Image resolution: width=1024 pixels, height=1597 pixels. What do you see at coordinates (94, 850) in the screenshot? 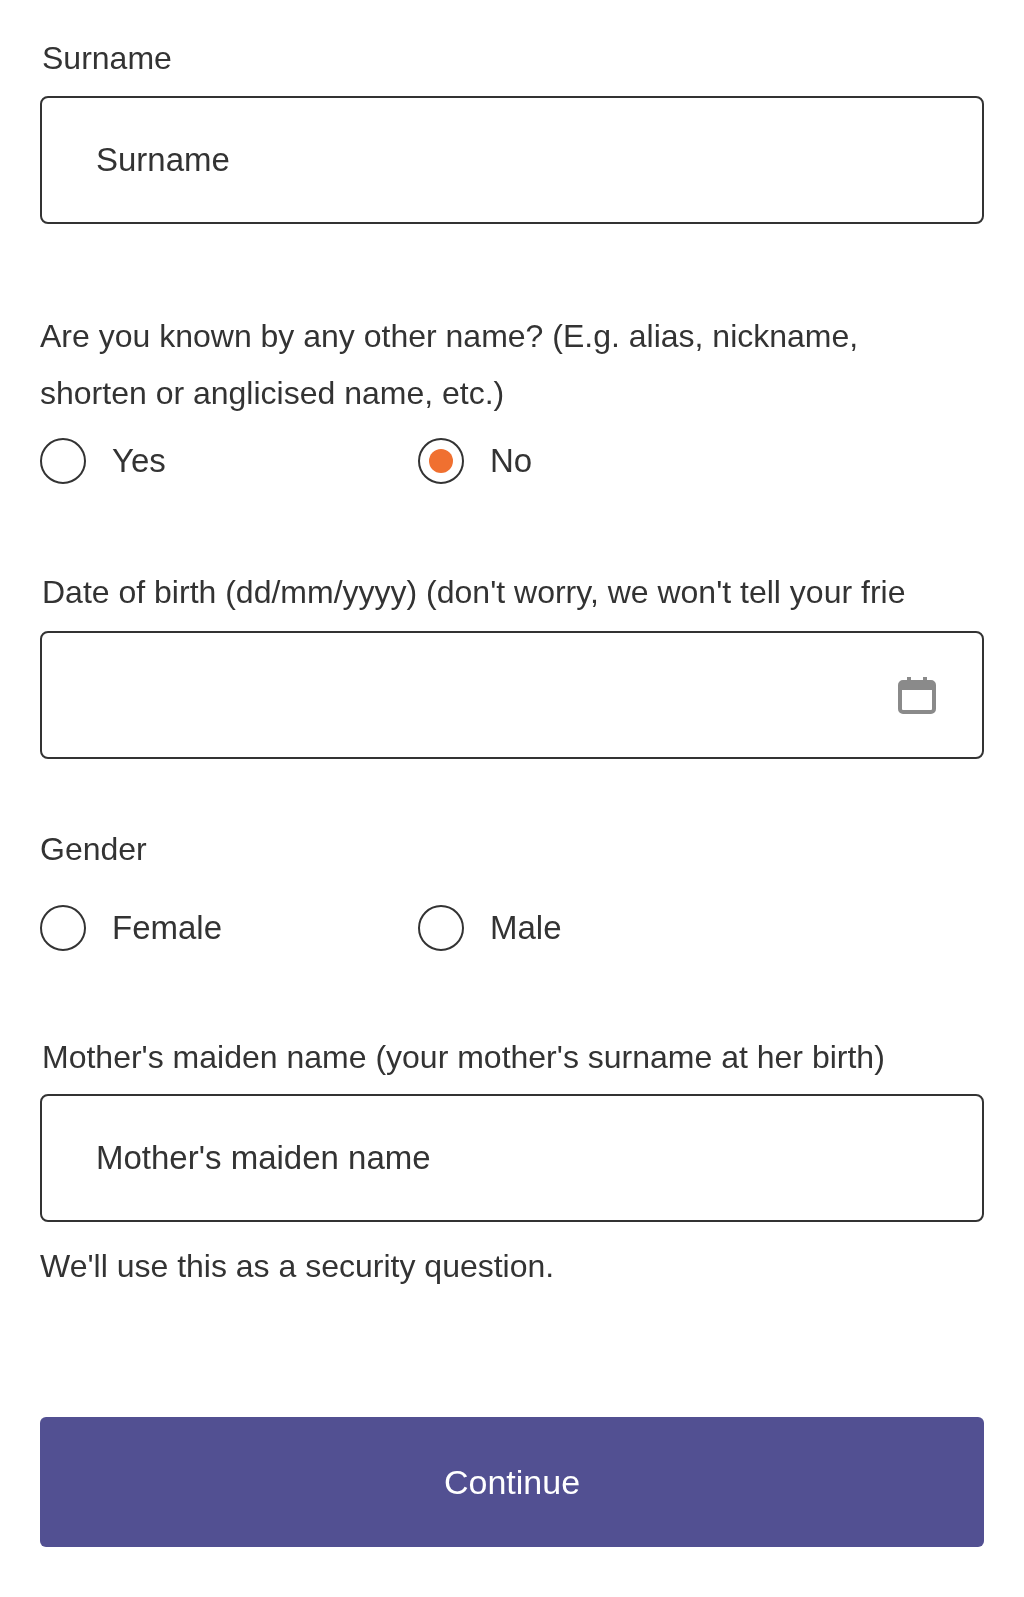
I see `field-label: Gender` at bounding box center [94, 850].